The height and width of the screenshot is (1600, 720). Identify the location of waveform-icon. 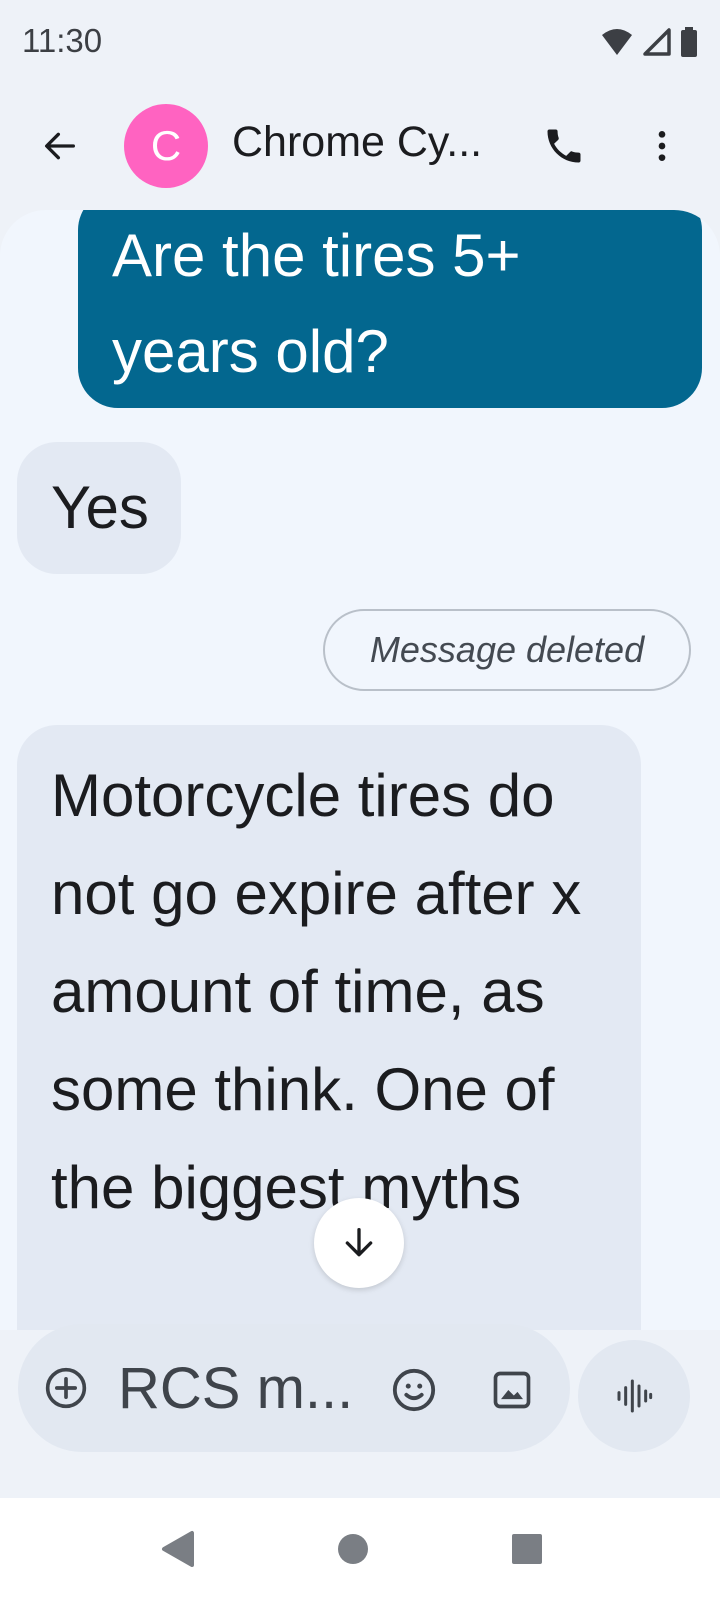
(635, 1396).